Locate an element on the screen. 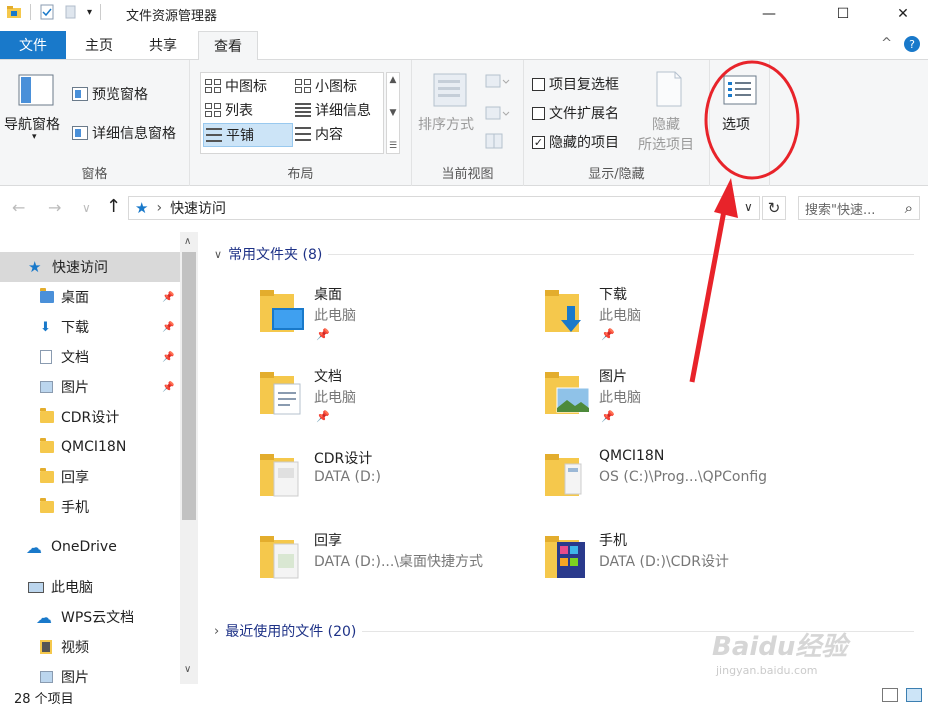 This screenshot has width=928, height=708. group-label-current-view: 当前视图 is located at coordinates (467, 174).